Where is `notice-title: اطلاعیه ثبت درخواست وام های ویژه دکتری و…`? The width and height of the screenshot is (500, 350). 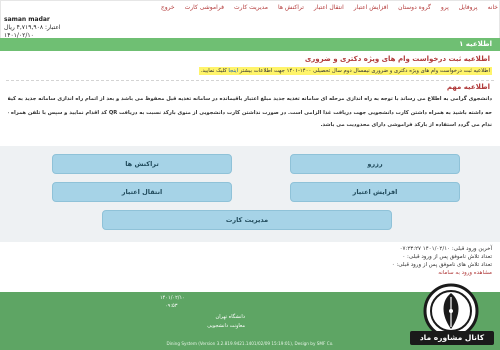 notice-title: اطلاعیه ثبت درخواست وام های ویژه دکتری و… is located at coordinates (397, 59).